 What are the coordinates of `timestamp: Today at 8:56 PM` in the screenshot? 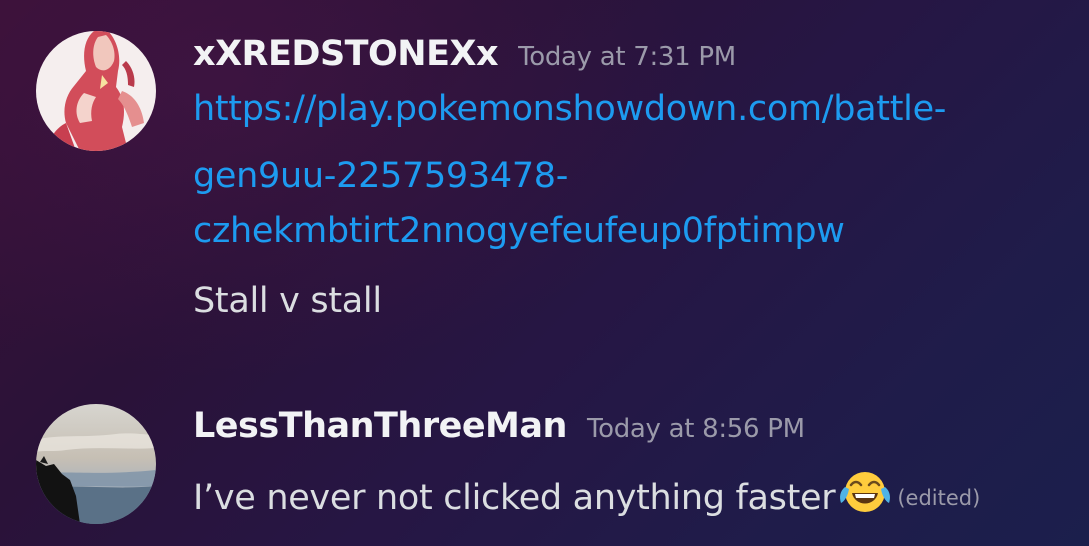 It's located at (696, 429).